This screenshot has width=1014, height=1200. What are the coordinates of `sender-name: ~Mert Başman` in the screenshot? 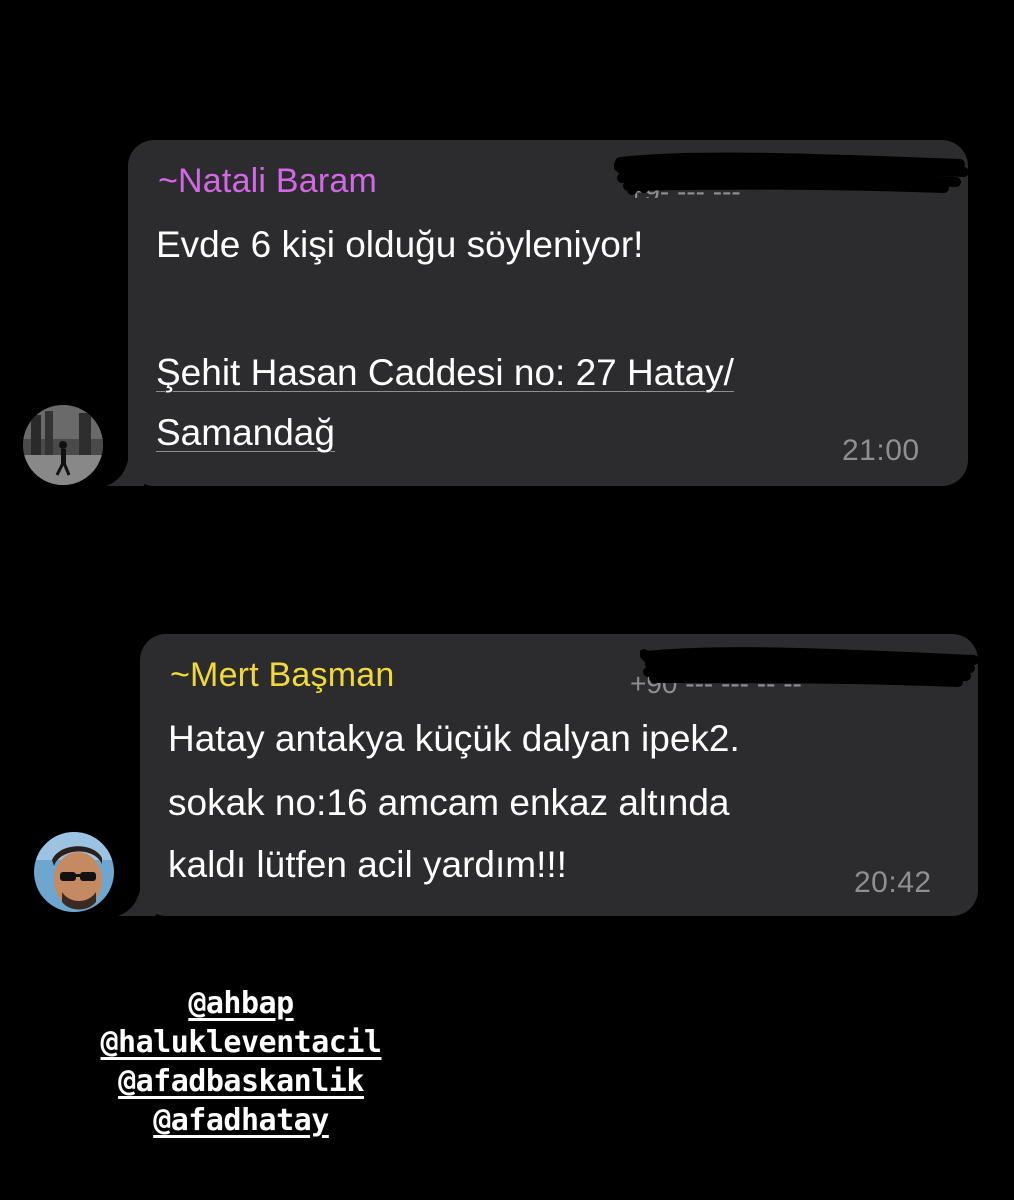 It's located at (282, 675).